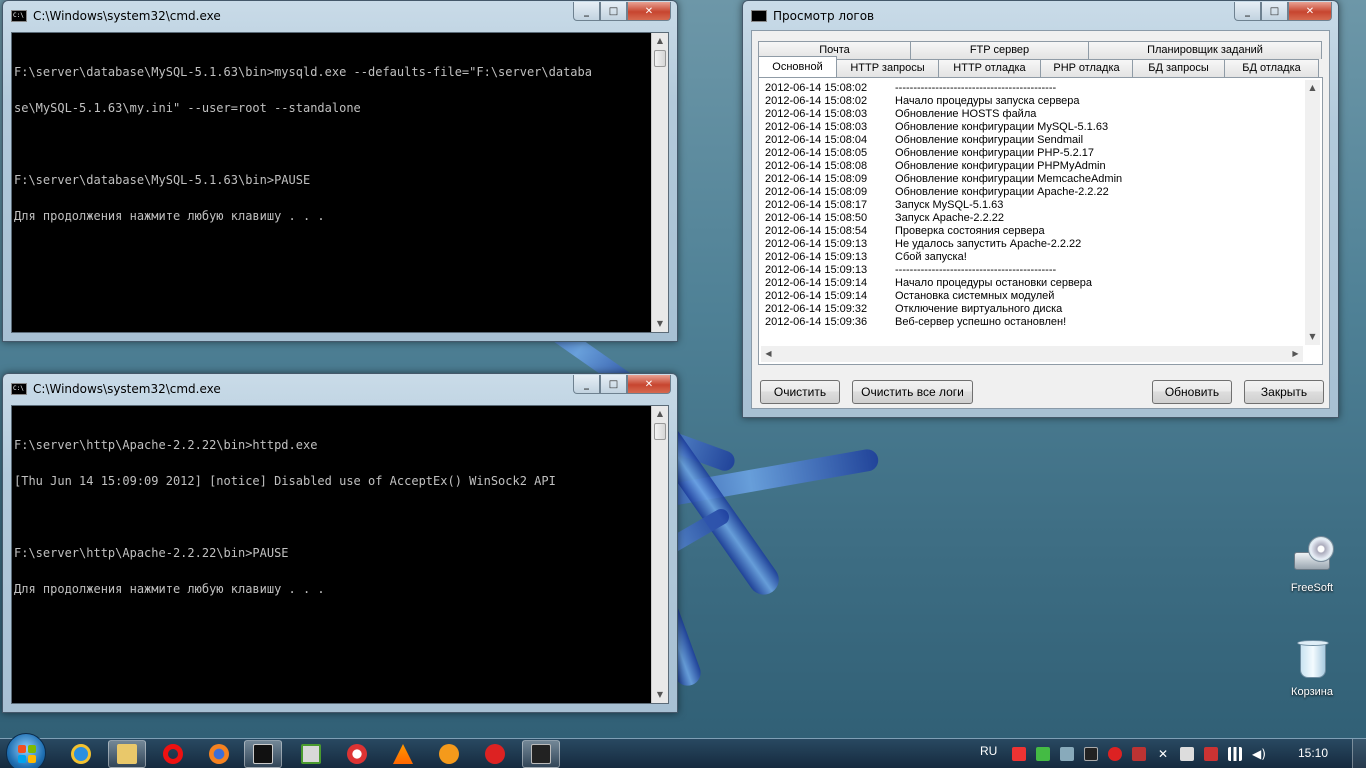 This screenshot has width=1366, height=768. What do you see at coordinates (1086, 68) in the screenshot?
I see `tab-php-debug: PHP отладка` at bounding box center [1086, 68].